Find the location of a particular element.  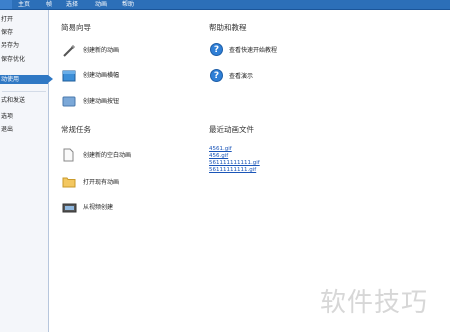

create-new-animation-link: 创建新的动画 is located at coordinates (101, 51).